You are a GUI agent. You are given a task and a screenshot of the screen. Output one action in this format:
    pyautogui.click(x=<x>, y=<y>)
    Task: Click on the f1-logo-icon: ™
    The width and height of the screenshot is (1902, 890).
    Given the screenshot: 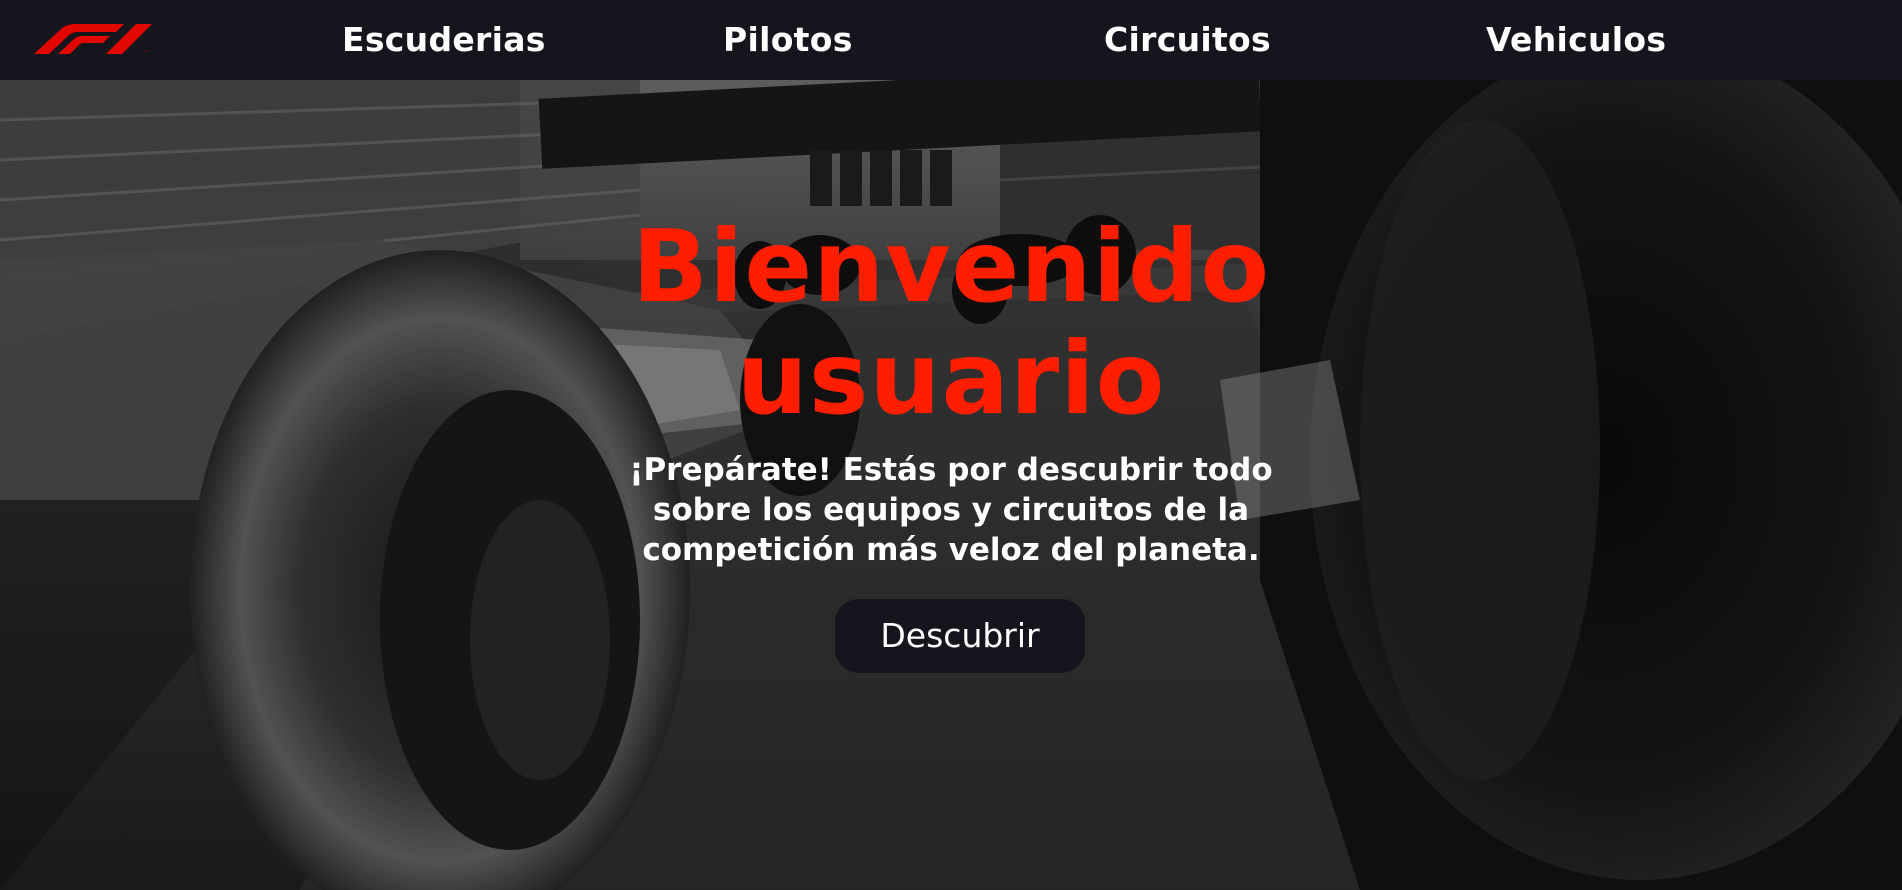 What is the action you would take?
    pyautogui.click(x=93, y=39)
    